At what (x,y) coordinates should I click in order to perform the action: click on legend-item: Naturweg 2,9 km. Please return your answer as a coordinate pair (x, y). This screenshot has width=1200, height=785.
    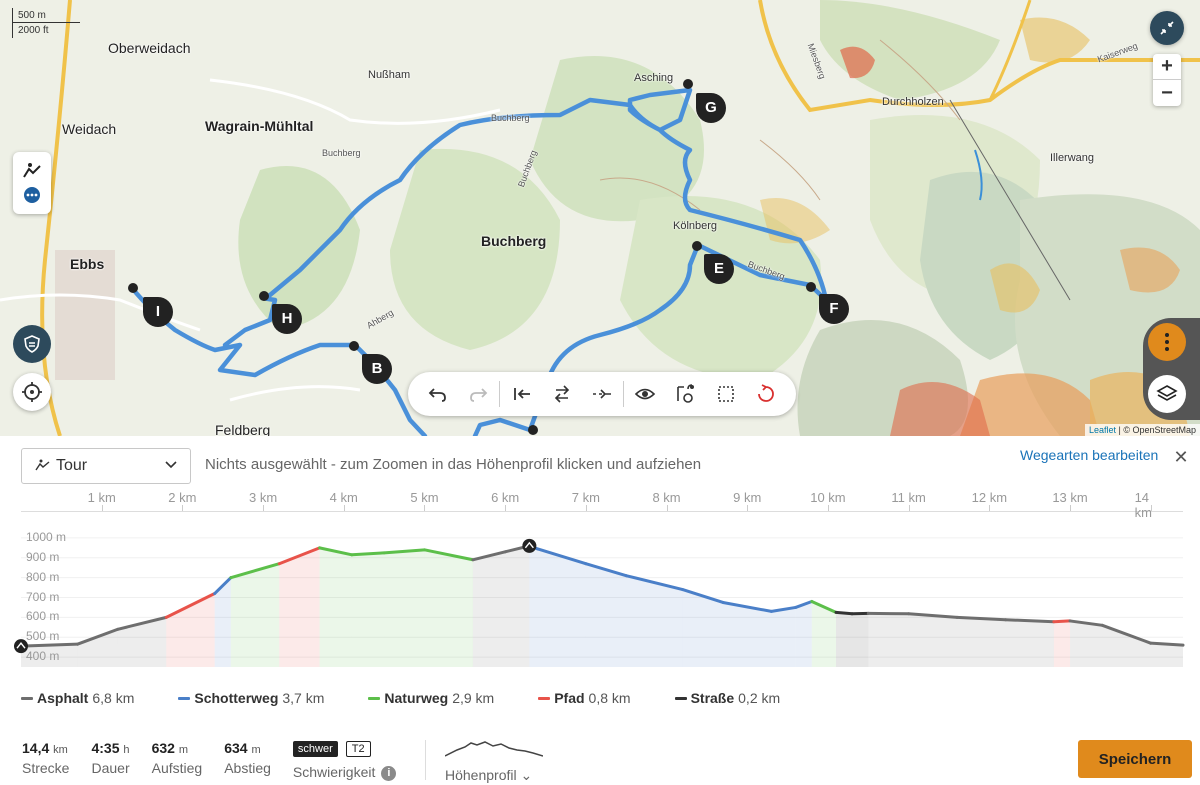
    Looking at the image, I should click on (431, 698).